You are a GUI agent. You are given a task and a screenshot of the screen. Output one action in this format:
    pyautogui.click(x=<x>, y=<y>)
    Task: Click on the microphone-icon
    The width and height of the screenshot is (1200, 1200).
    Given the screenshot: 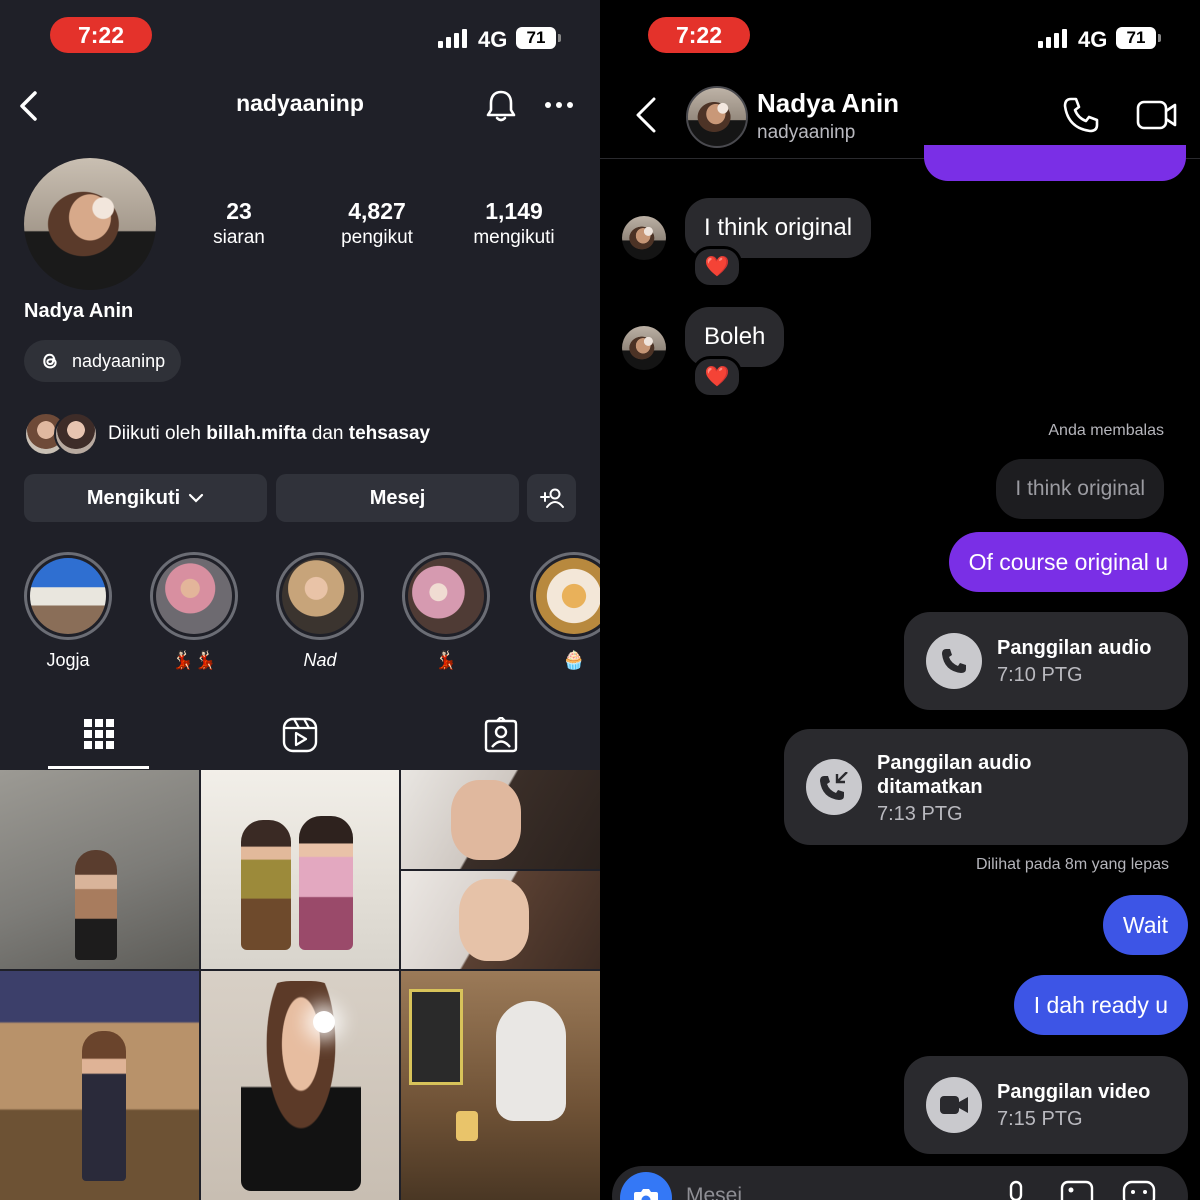 What is the action you would take?
    pyautogui.click(x=1016, y=1190)
    